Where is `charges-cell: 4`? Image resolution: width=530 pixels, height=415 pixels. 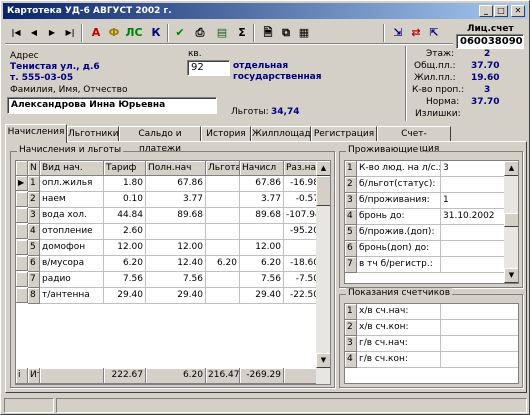 charges-cell: 4 is located at coordinates (34, 232).